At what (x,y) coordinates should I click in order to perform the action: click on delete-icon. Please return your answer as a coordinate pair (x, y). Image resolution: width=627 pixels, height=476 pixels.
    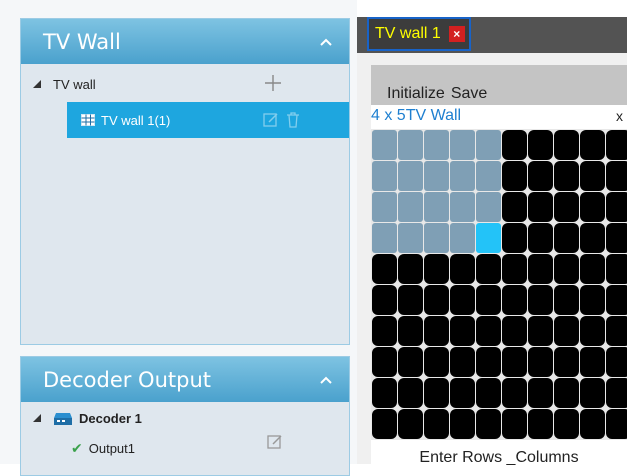
    Looking at the image, I should click on (293, 121).